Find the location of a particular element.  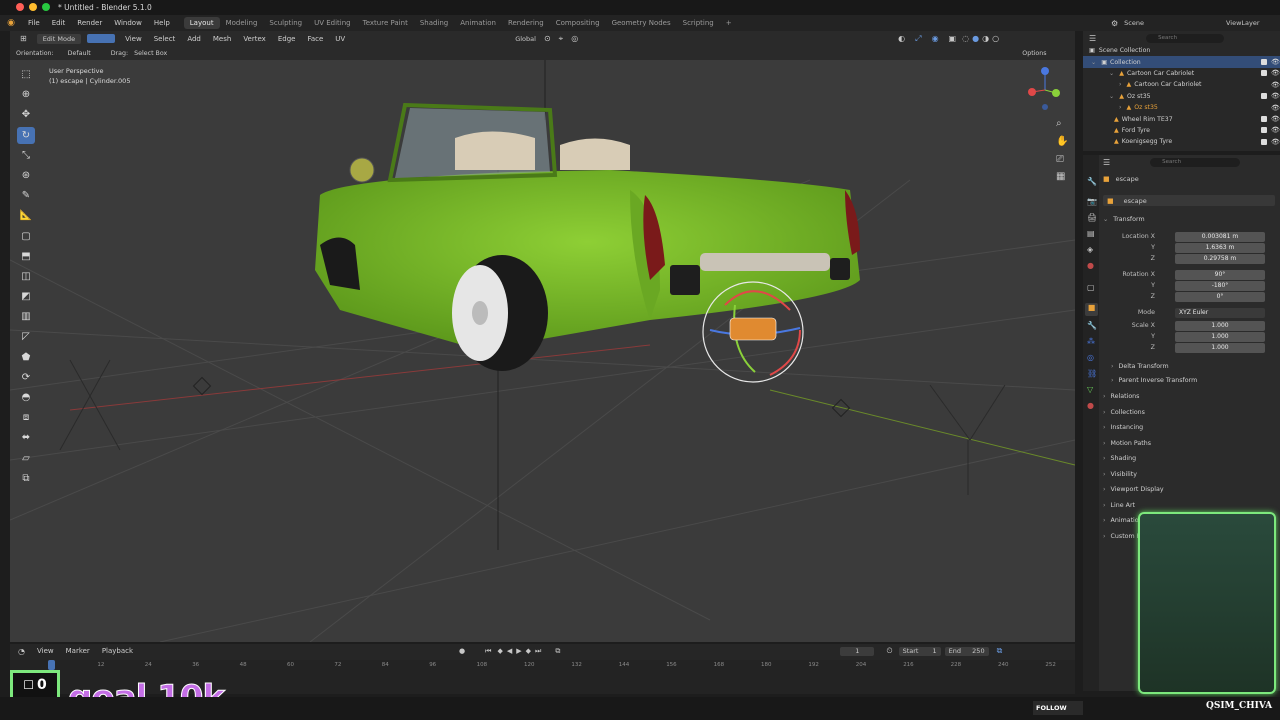

edge-slide-icon: ⧈ is located at coordinates (26, 417).